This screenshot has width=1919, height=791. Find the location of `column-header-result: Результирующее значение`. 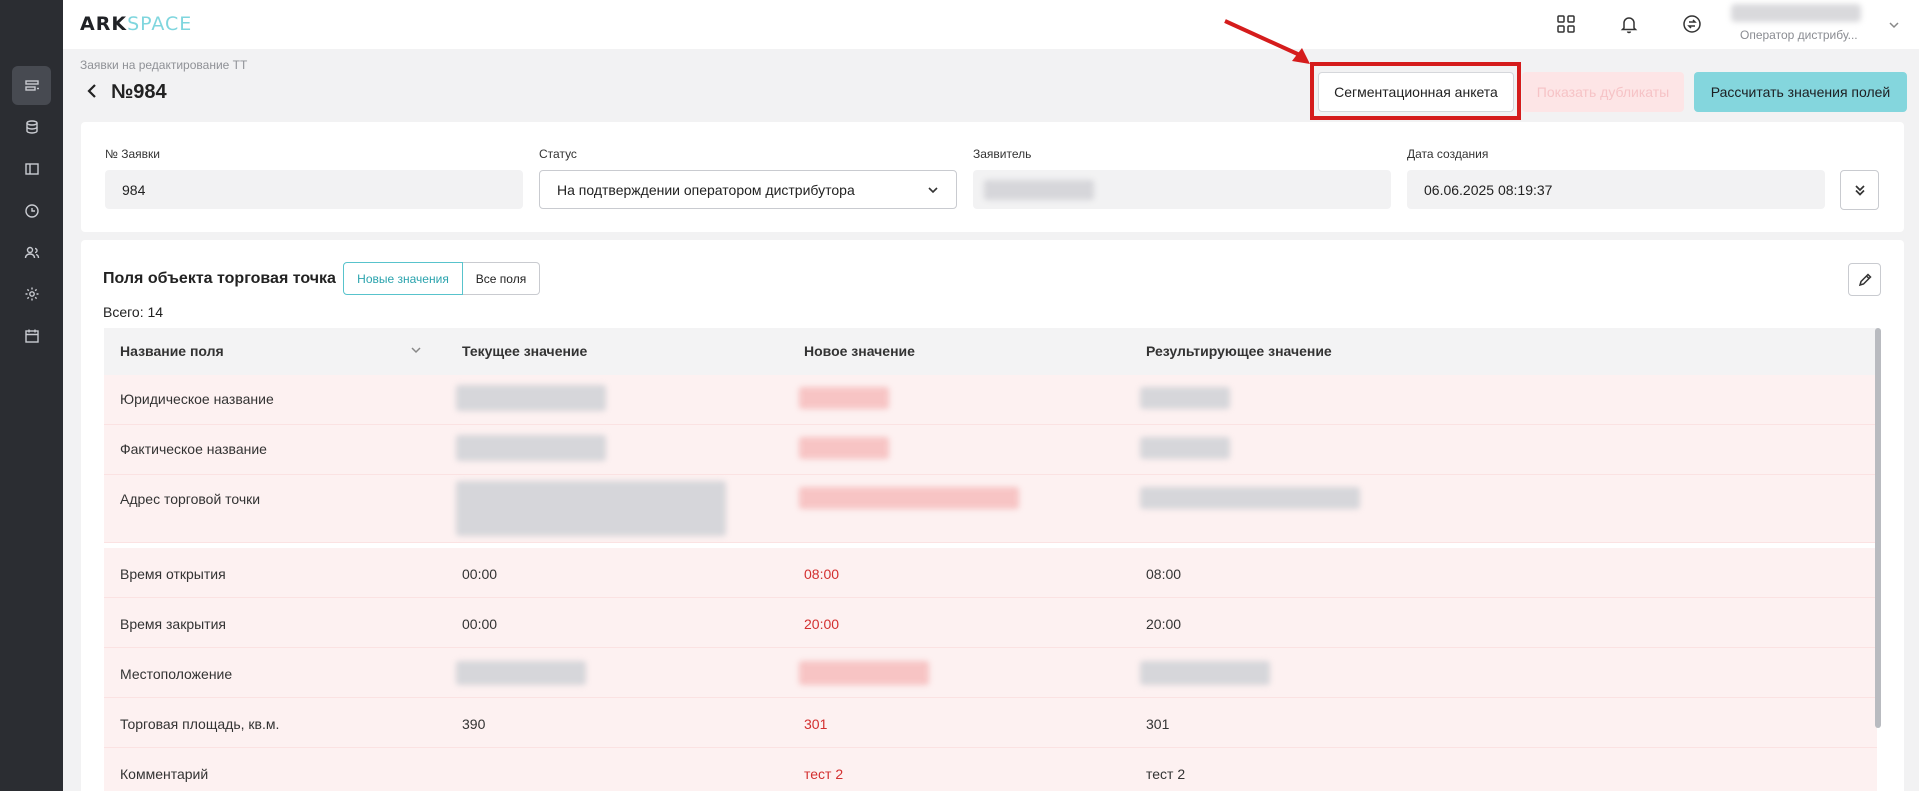

column-header-result: Результирующее значение is located at coordinates (1239, 351).